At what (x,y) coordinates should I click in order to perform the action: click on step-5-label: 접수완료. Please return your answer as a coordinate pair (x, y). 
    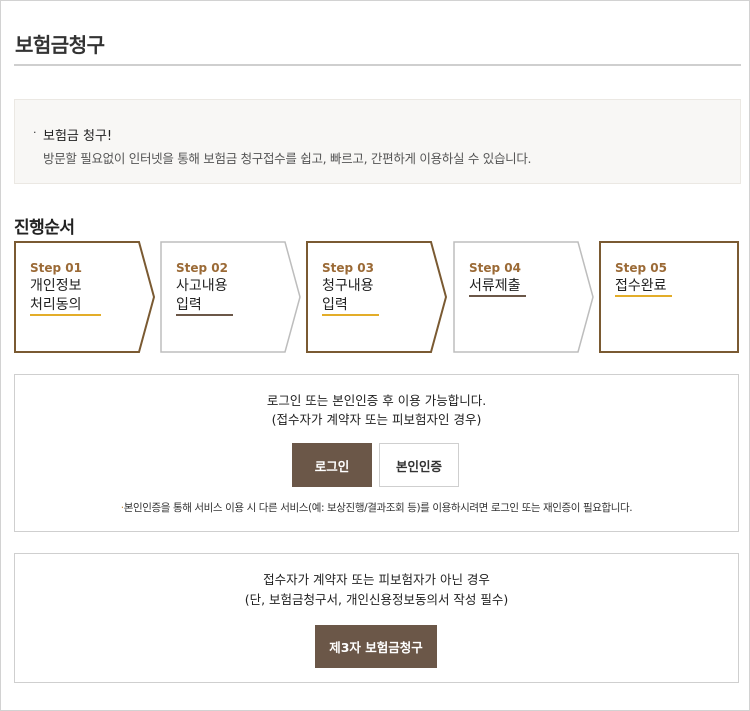
    Looking at the image, I should click on (641, 286).